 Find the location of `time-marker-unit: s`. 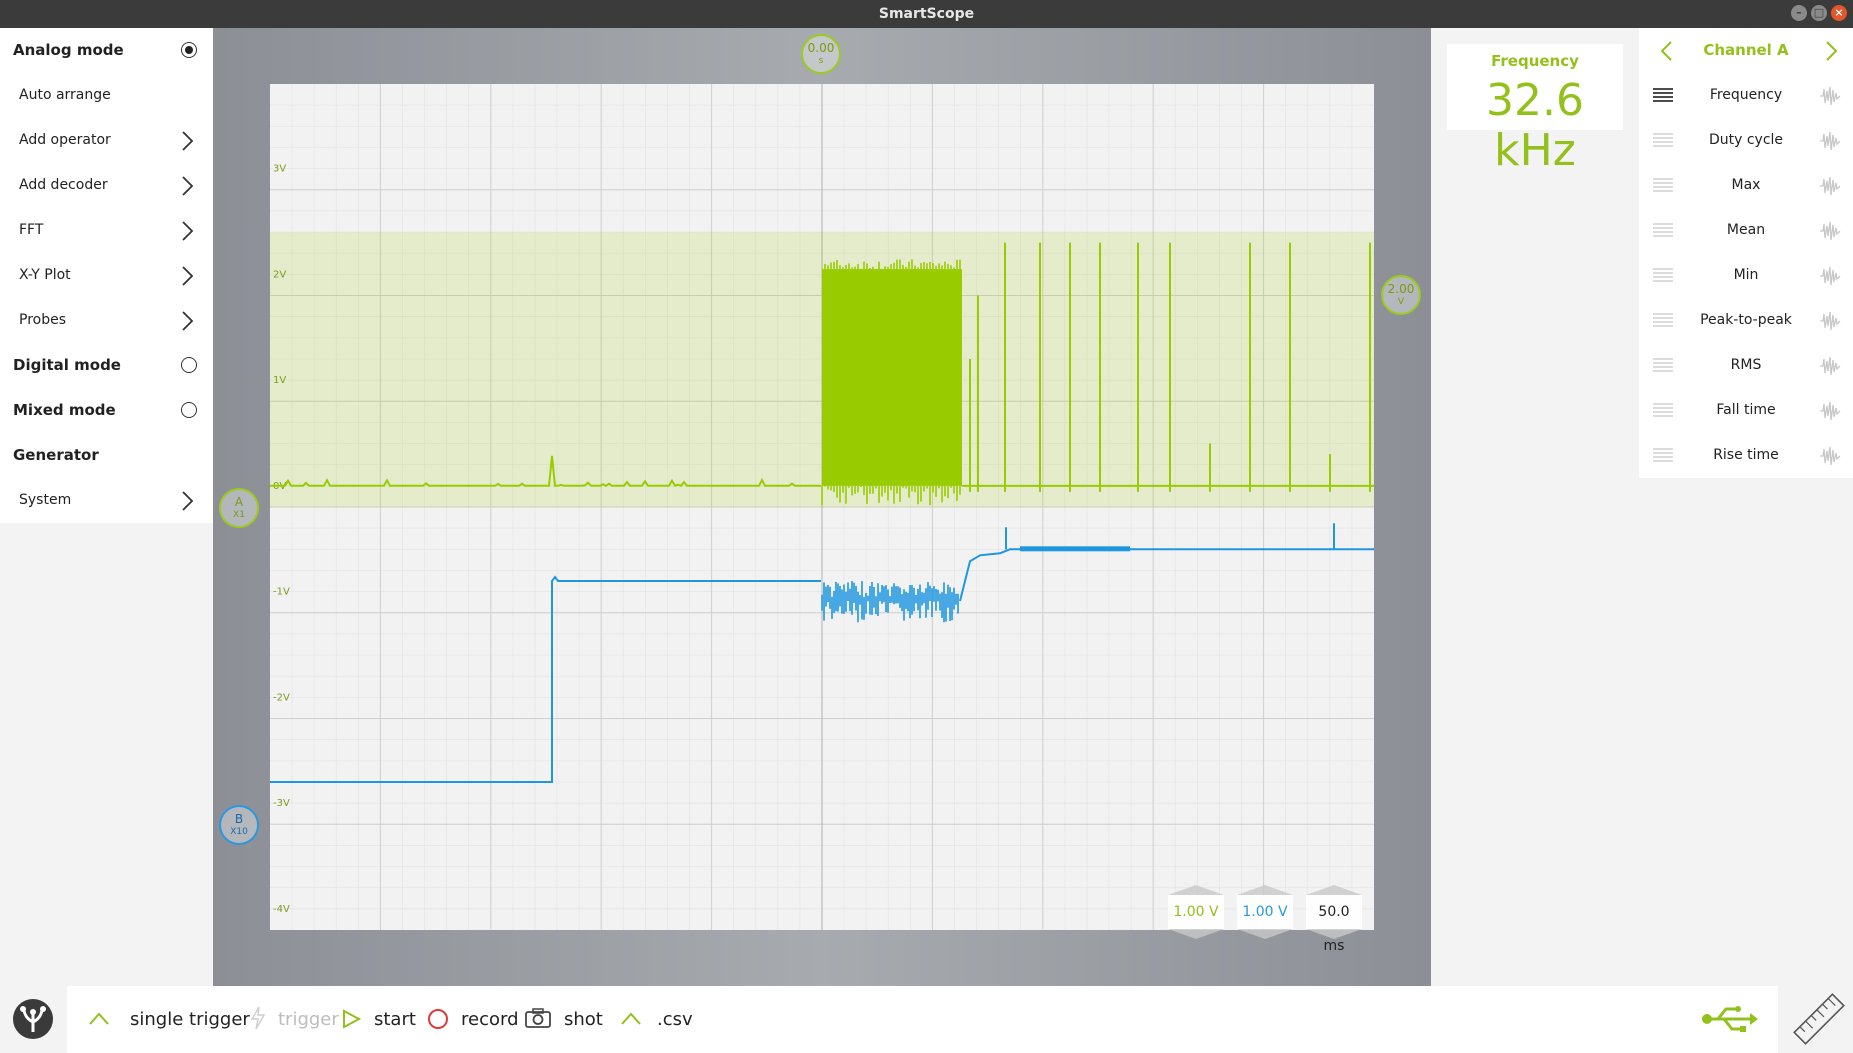

time-marker-unit: s is located at coordinates (821, 61).